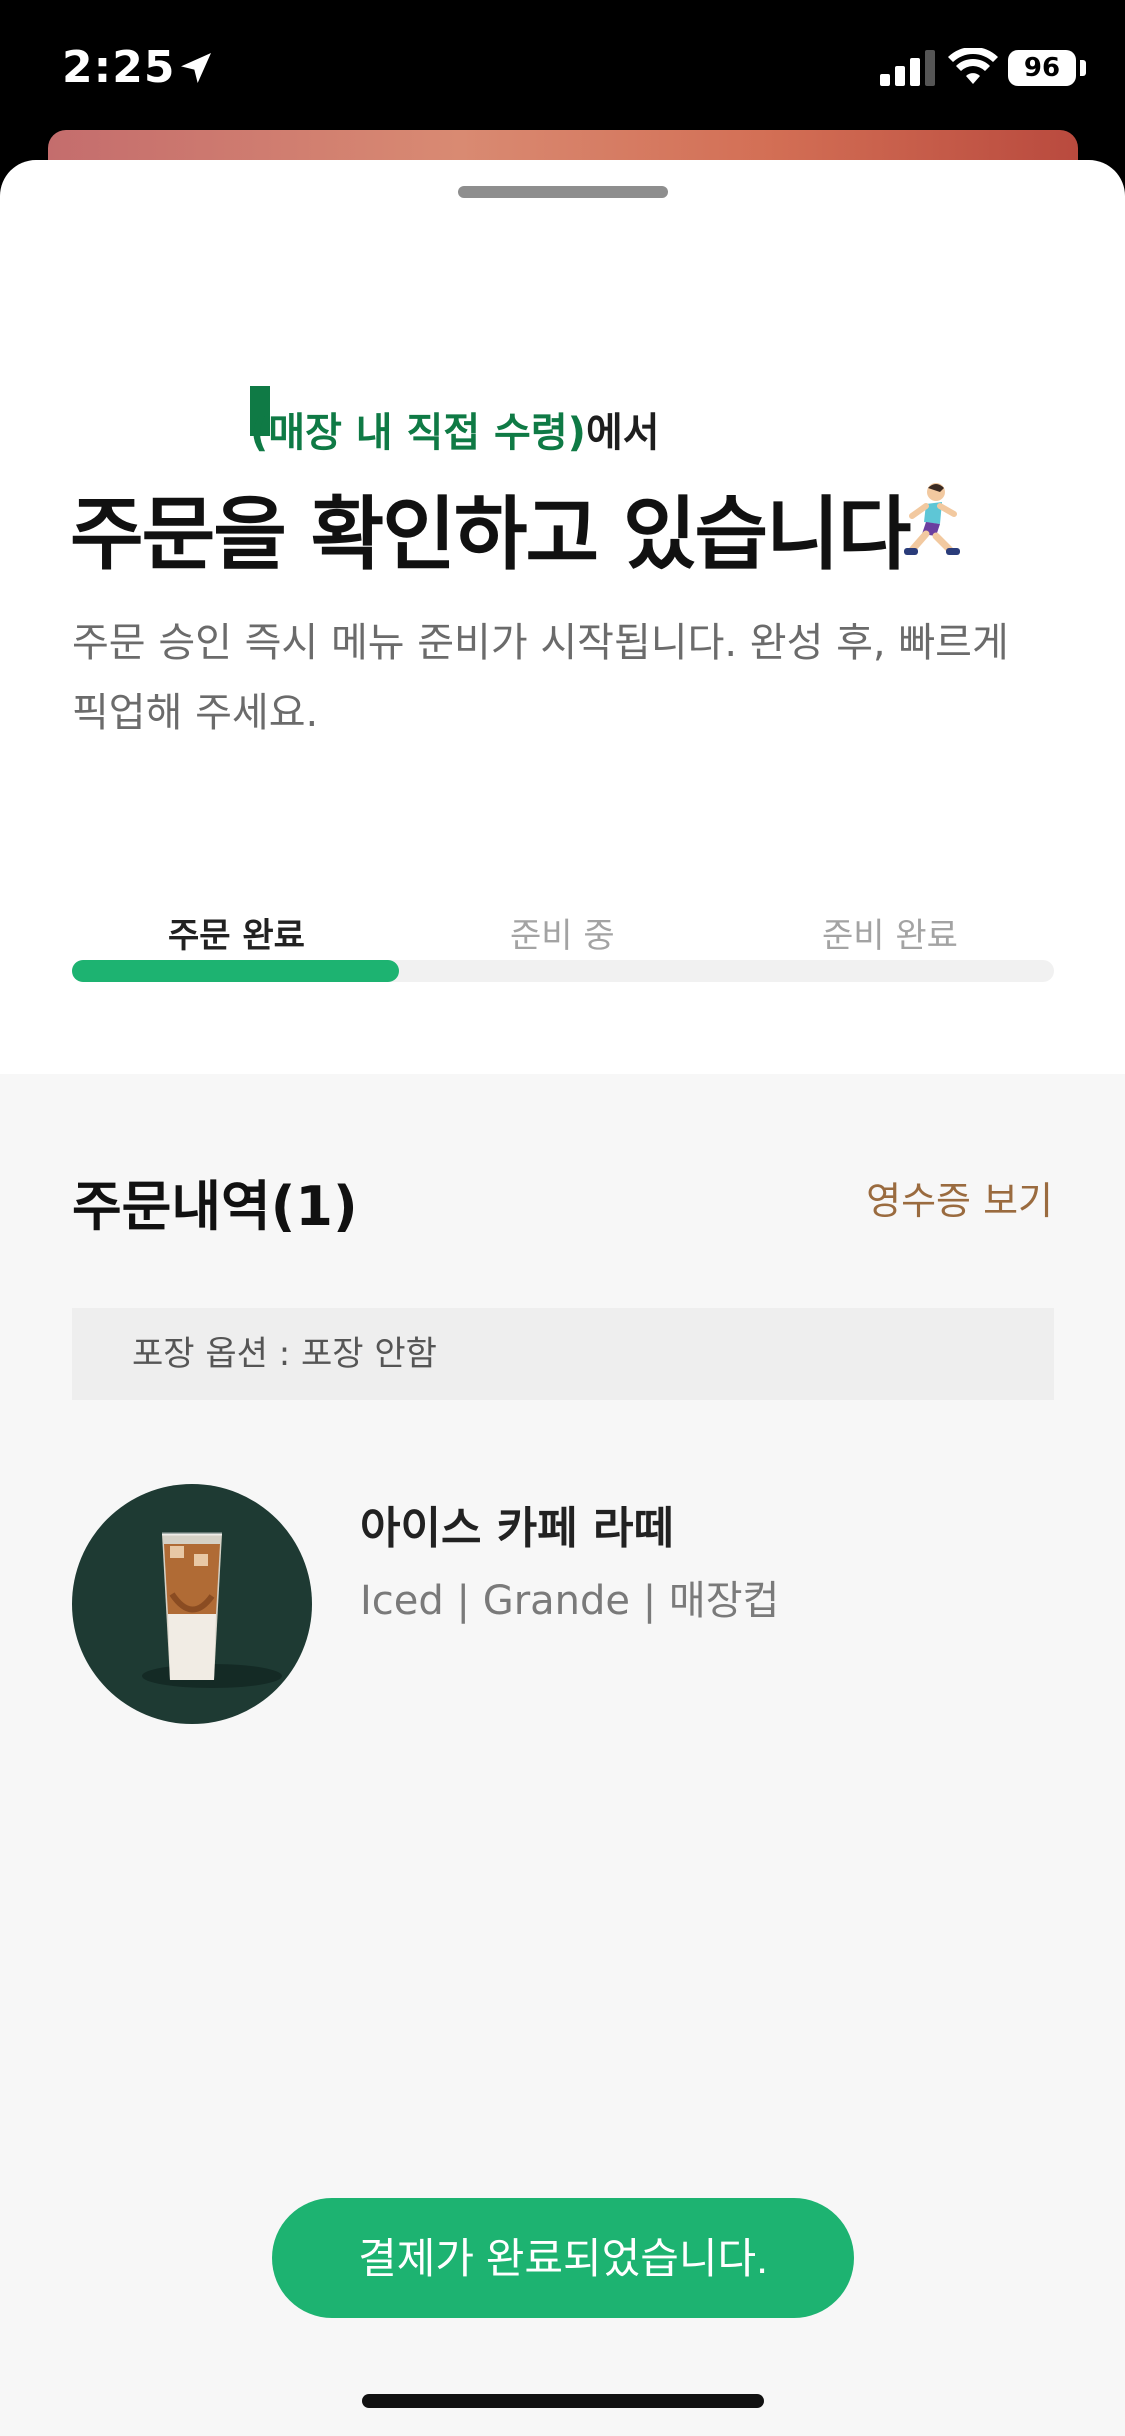  What do you see at coordinates (562, 936) in the screenshot?
I see `step-preparing: 준비 중` at bounding box center [562, 936].